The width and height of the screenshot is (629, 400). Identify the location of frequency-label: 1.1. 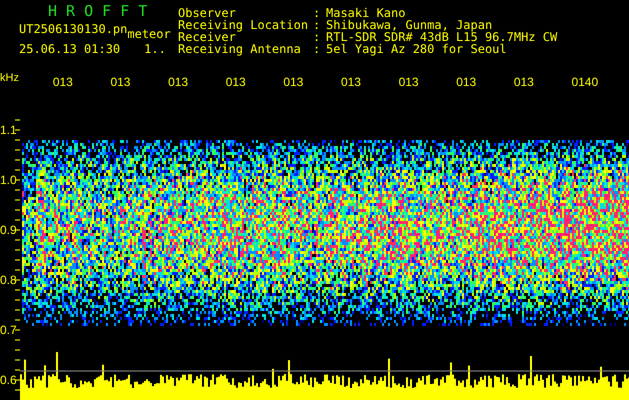
(8, 130).